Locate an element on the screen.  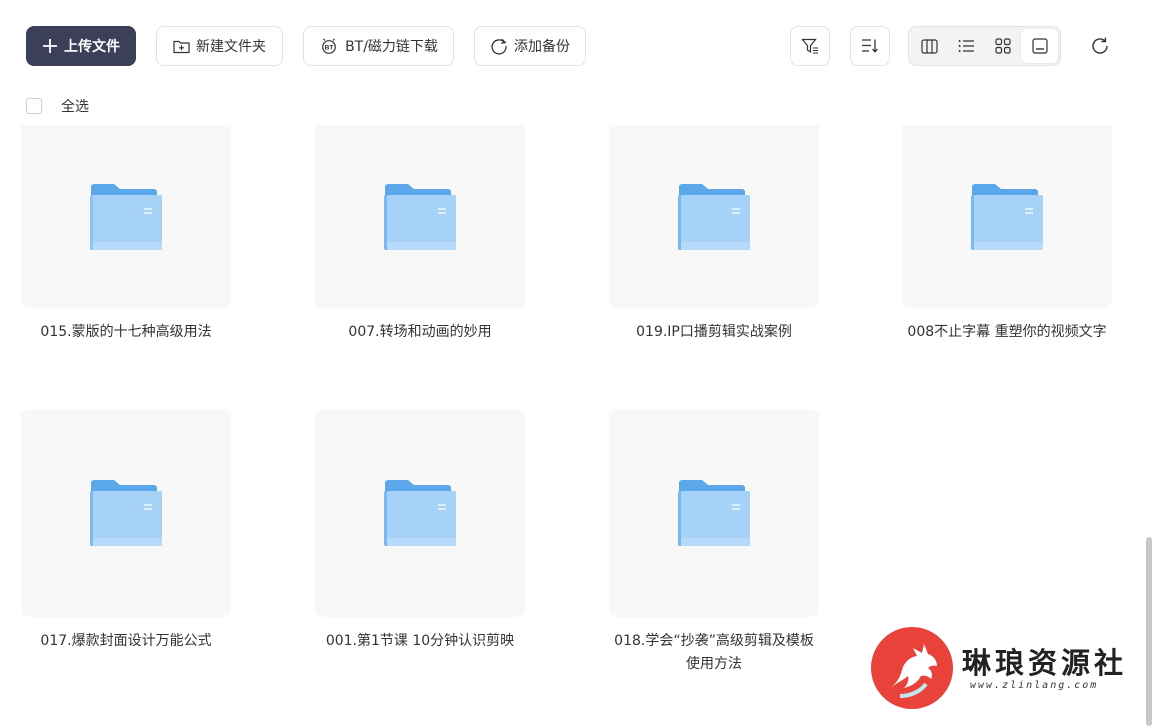
select-all-label: 全选 is located at coordinates (75, 107).